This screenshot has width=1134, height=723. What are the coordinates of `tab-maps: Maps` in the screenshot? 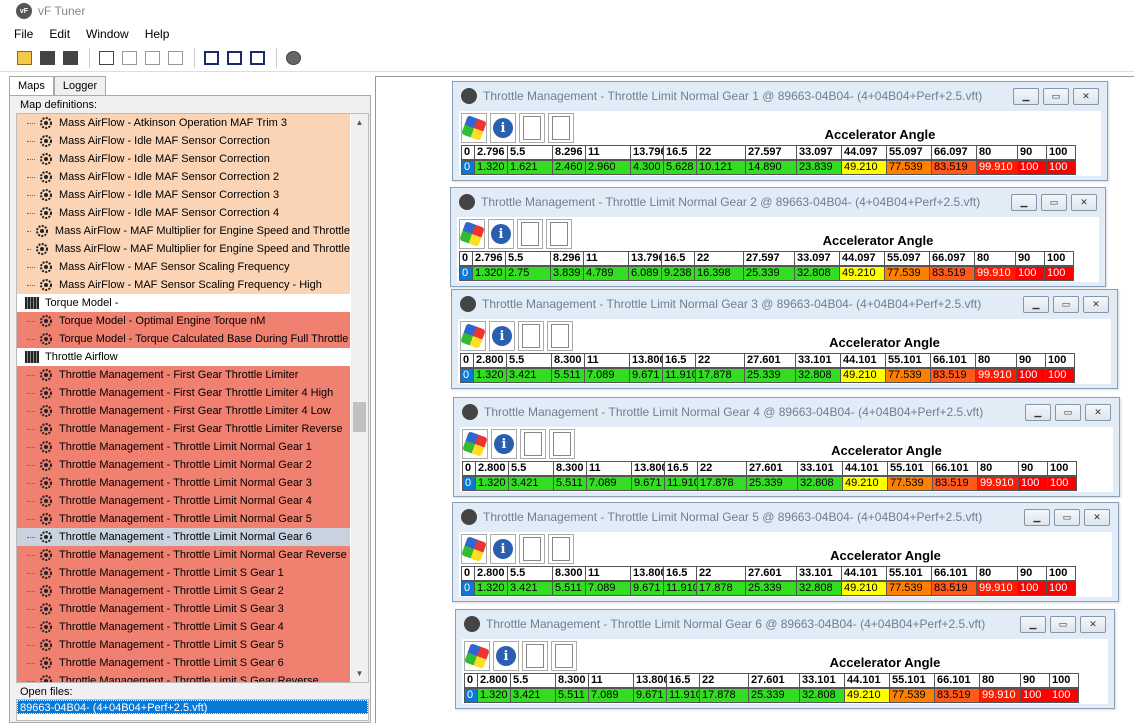 It's located at (31, 86).